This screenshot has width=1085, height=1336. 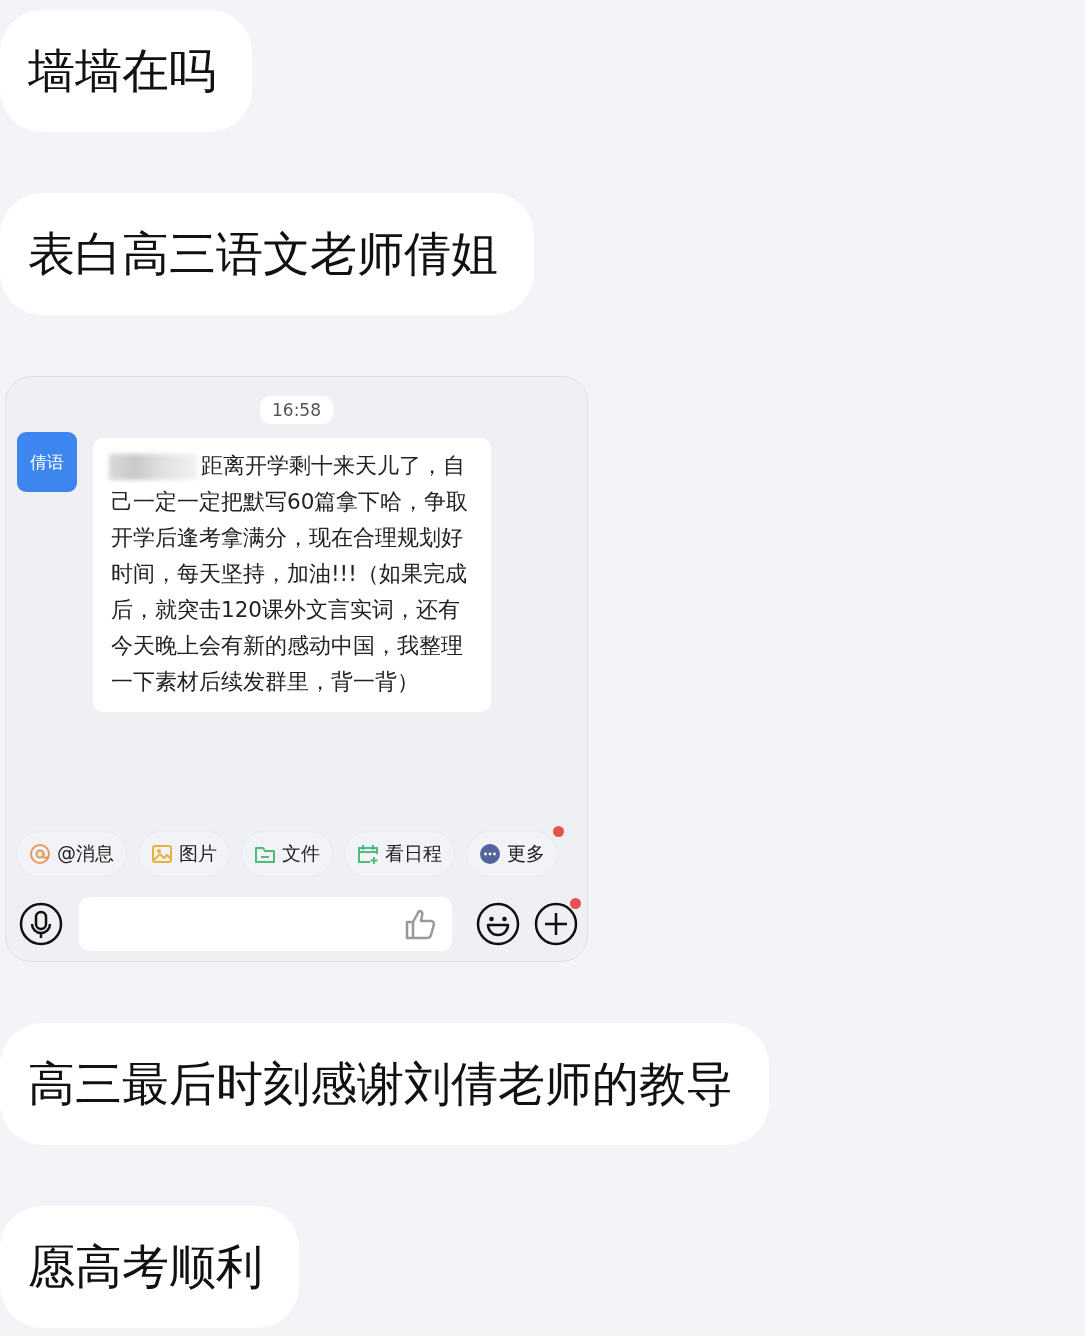 What do you see at coordinates (40, 854) in the screenshot?
I see `mention-icon` at bounding box center [40, 854].